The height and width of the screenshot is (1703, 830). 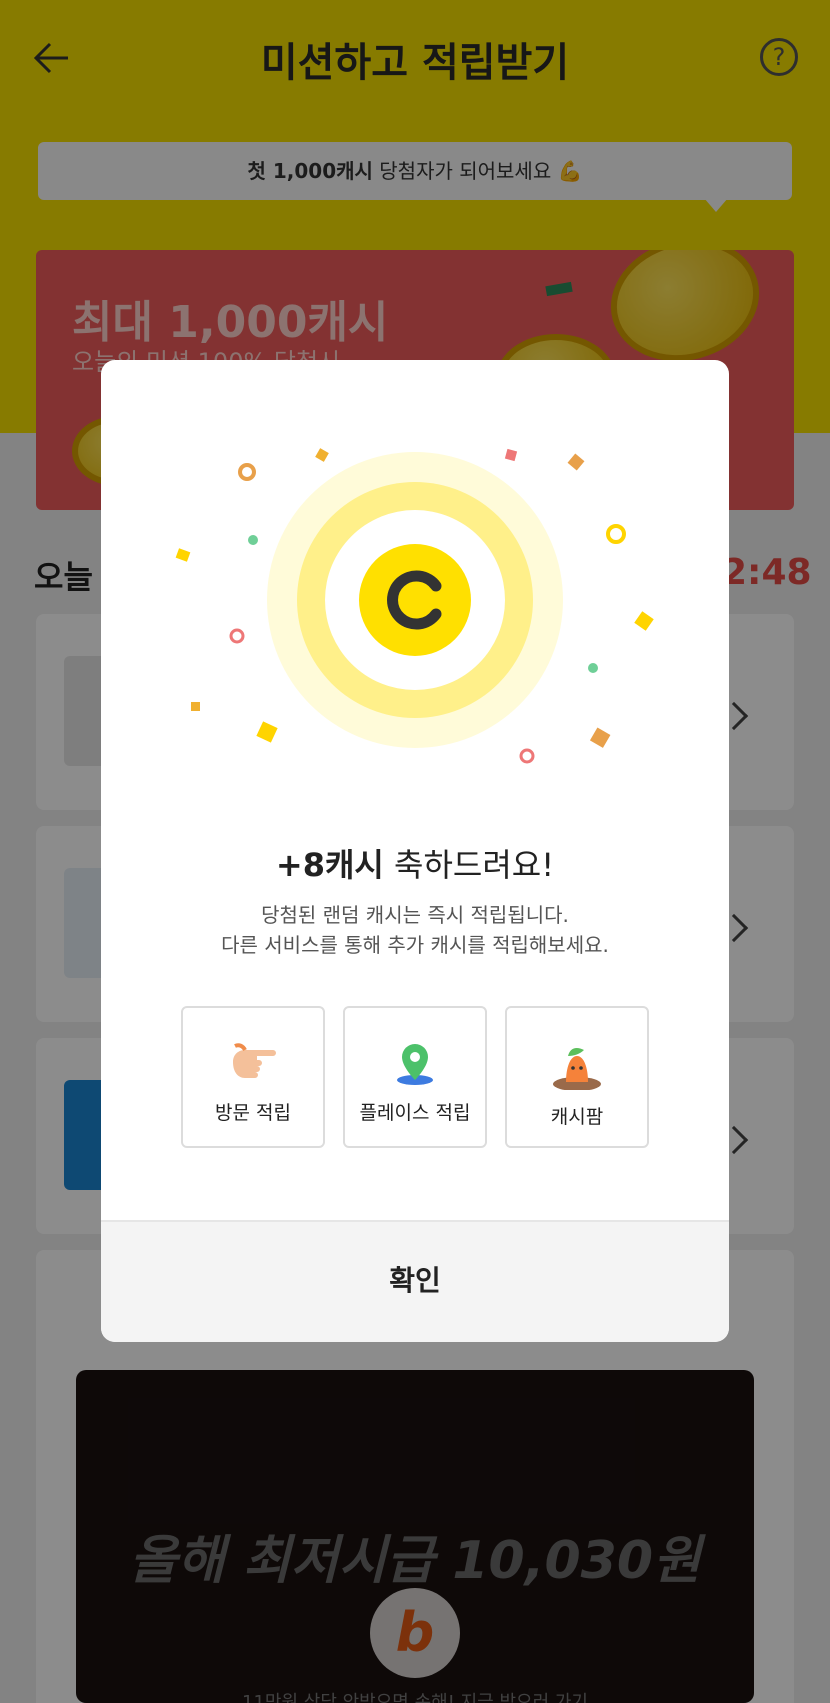 I want to click on visit-reward-button: 방문 적립, so click(x=253, y=1077).